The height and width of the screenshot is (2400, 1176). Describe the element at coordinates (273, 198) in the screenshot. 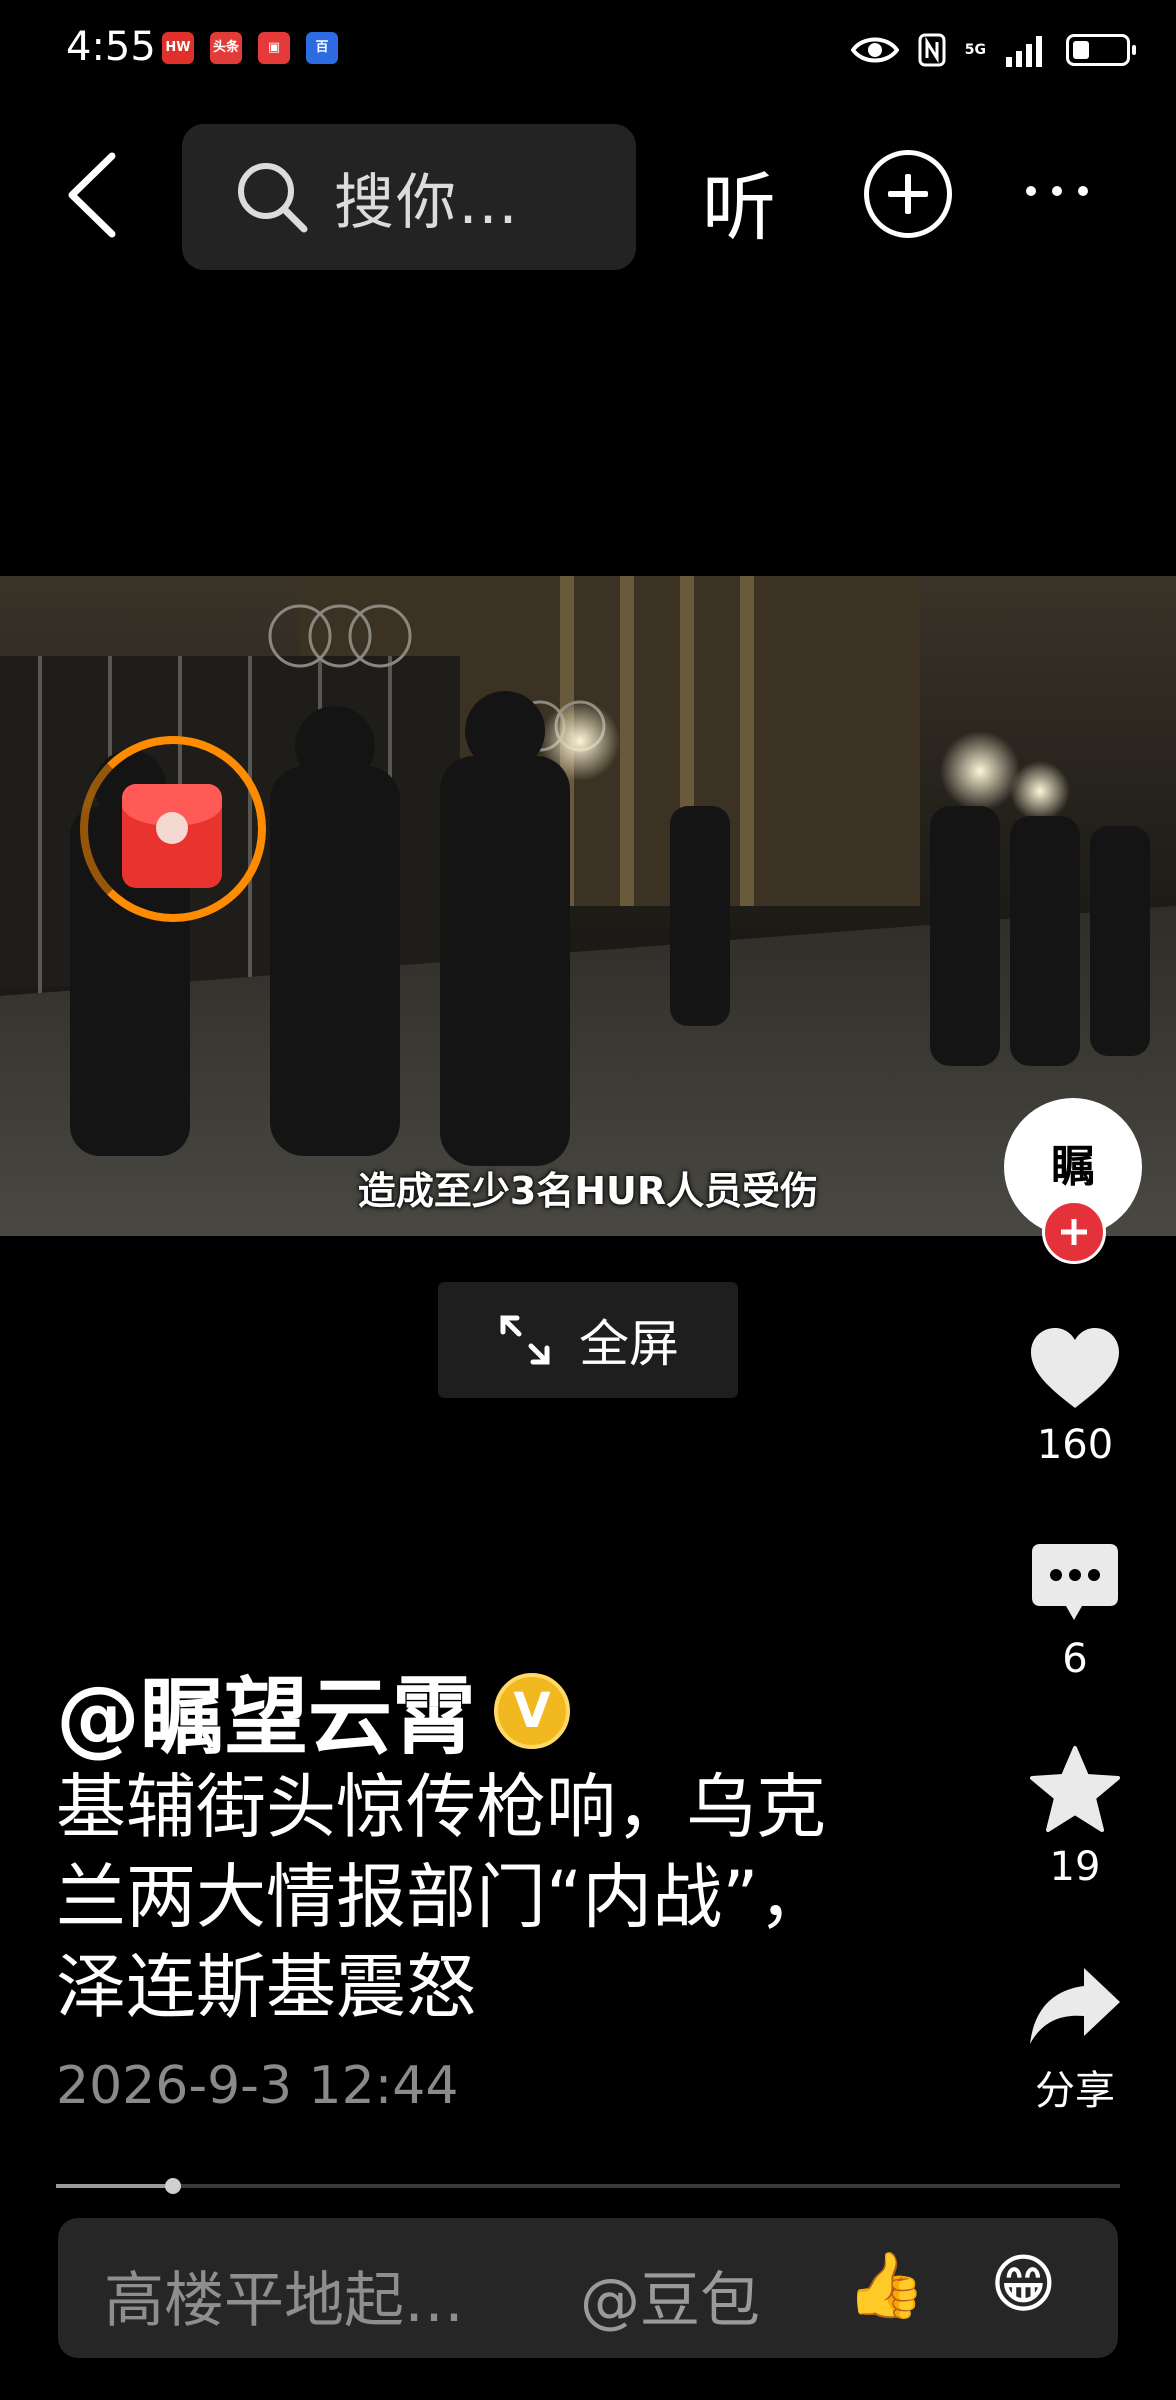

I see `search-icon` at that location.